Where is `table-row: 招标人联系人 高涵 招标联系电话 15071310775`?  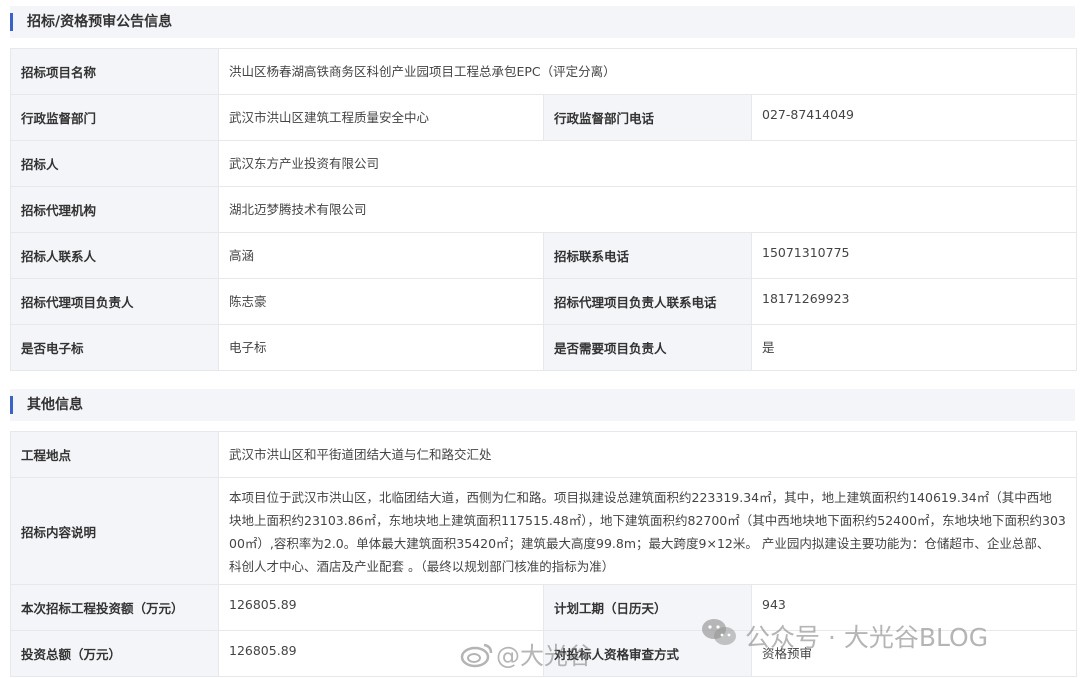
table-row: 招标人联系人 高涵 招标联系电话 15071310775 is located at coordinates (543, 255).